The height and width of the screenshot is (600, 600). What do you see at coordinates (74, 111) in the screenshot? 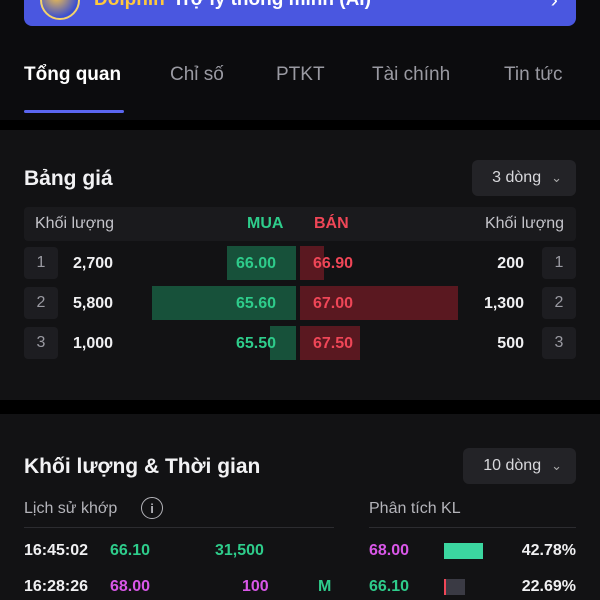
I see `active-tab-indicator` at bounding box center [74, 111].